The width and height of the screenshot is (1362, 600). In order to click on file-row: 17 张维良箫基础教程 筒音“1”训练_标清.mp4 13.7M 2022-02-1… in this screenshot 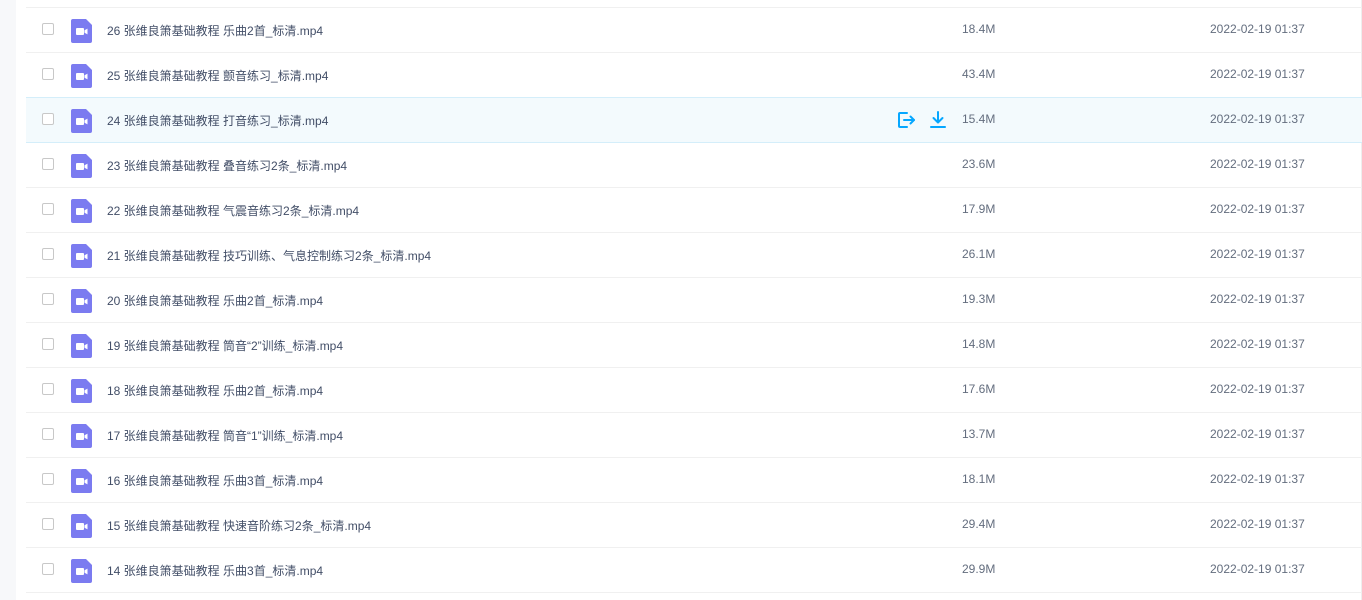, I will do `click(694, 435)`.